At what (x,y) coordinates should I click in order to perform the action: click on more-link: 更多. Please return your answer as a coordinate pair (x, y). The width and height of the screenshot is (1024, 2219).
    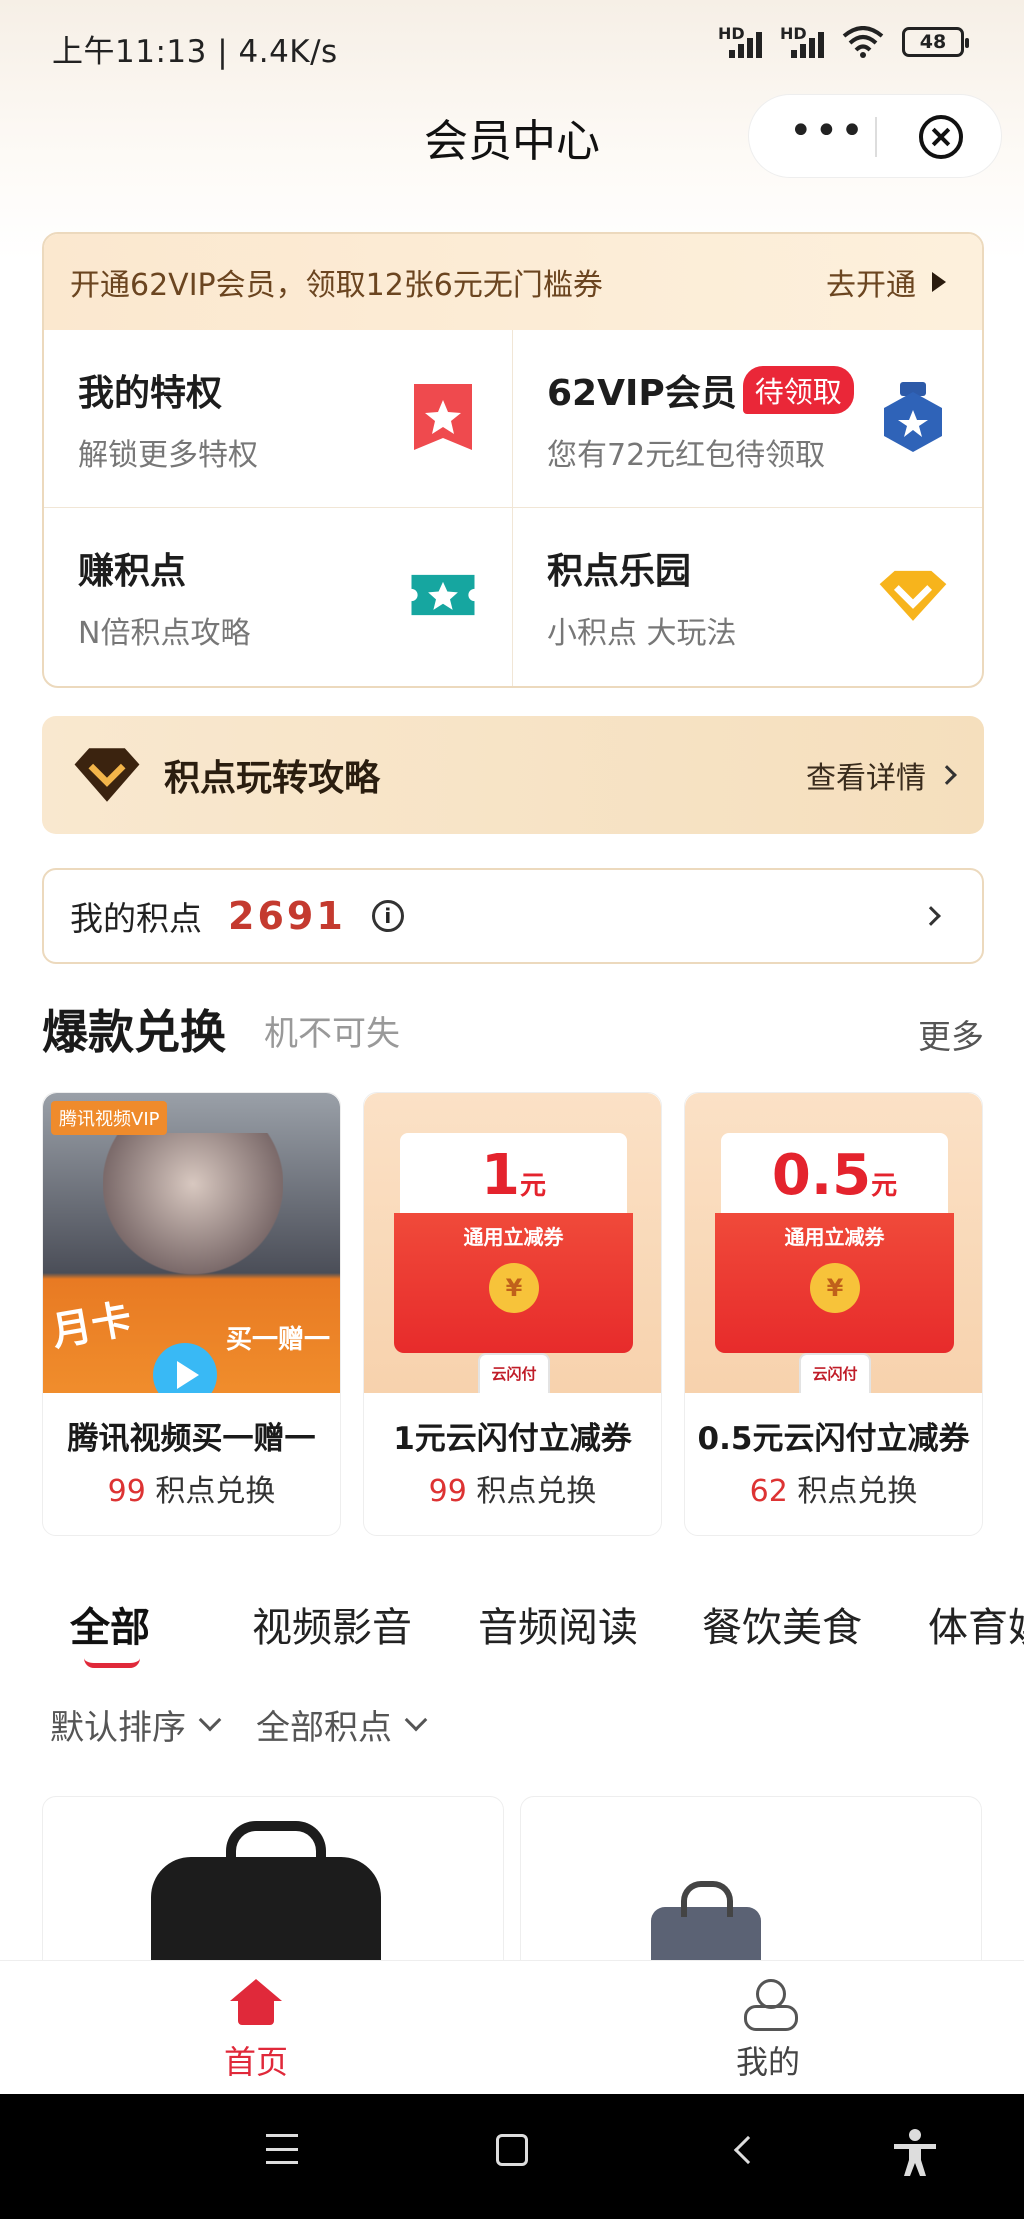
    Looking at the image, I should click on (951, 1034).